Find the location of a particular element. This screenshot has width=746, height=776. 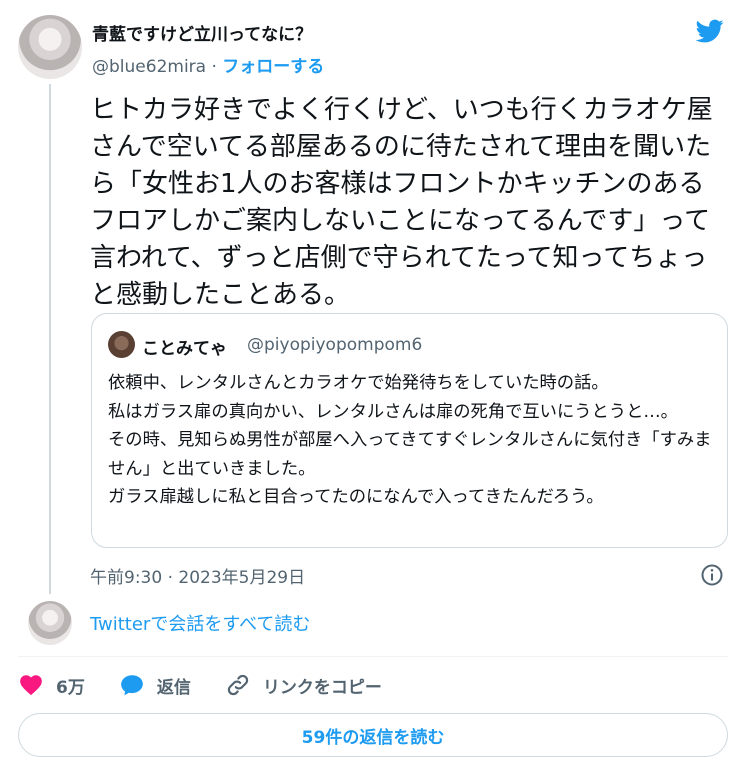

author-display-name: 青藍ですけど立川ってなに？ is located at coordinates (202, 32).